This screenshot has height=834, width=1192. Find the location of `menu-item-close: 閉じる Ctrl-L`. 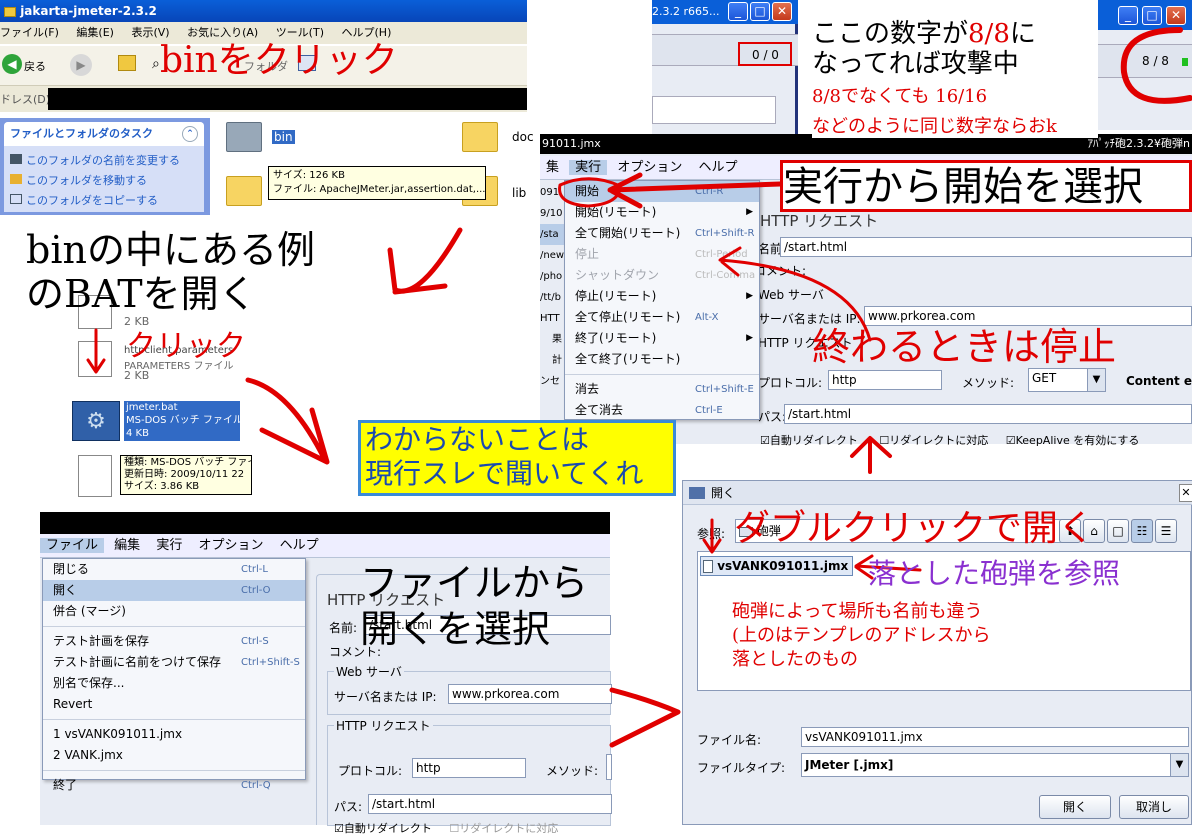

menu-item-close: 閉じる Ctrl-L is located at coordinates (174, 569).